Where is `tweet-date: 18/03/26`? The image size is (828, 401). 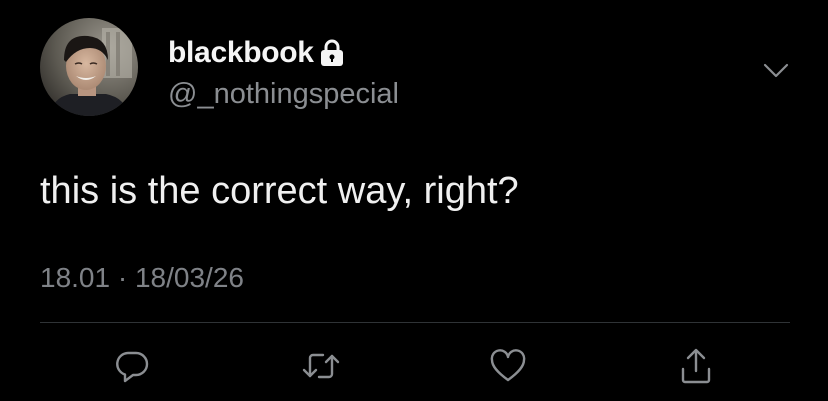
tweet-date: 18/03/26 is located at coordinates (189, 277).